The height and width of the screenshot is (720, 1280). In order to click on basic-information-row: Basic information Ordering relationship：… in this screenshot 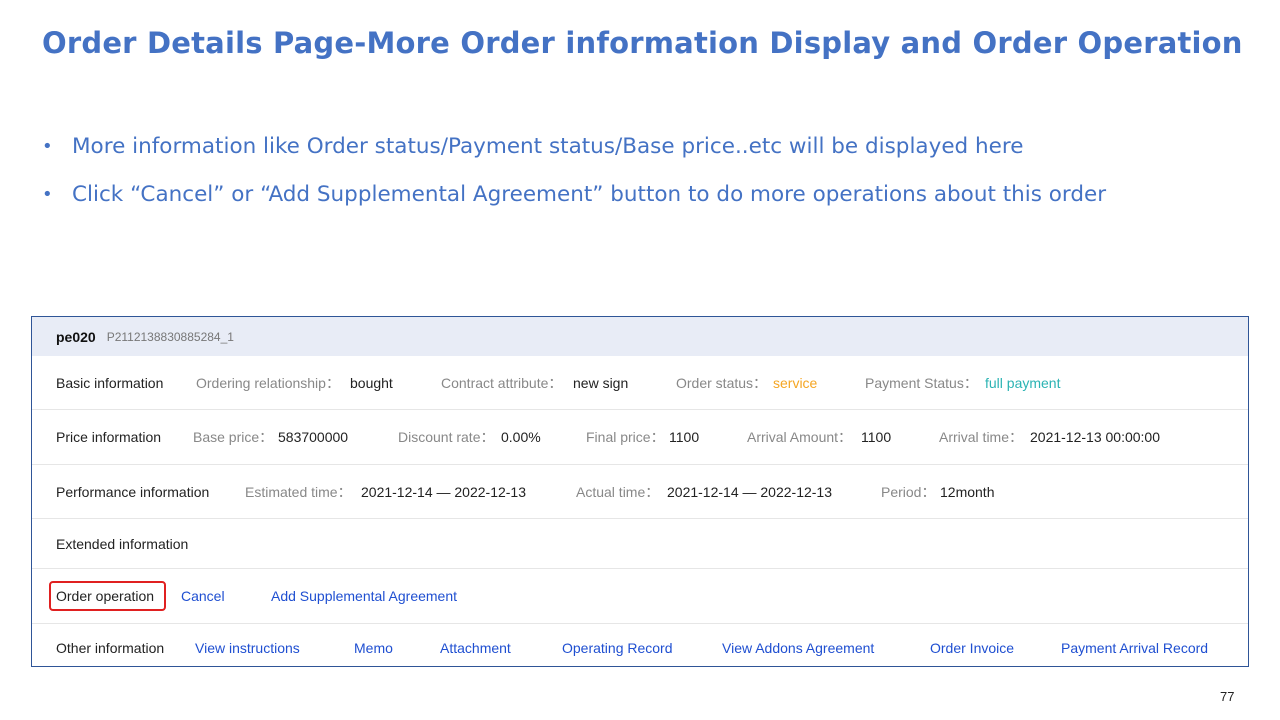, I will do `click(640, 383)`.